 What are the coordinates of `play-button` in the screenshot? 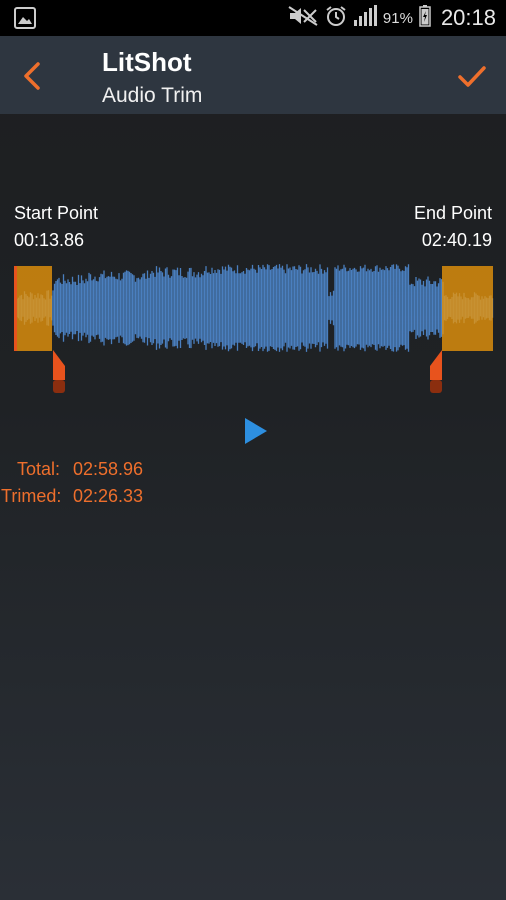 It's located at (256, 431).